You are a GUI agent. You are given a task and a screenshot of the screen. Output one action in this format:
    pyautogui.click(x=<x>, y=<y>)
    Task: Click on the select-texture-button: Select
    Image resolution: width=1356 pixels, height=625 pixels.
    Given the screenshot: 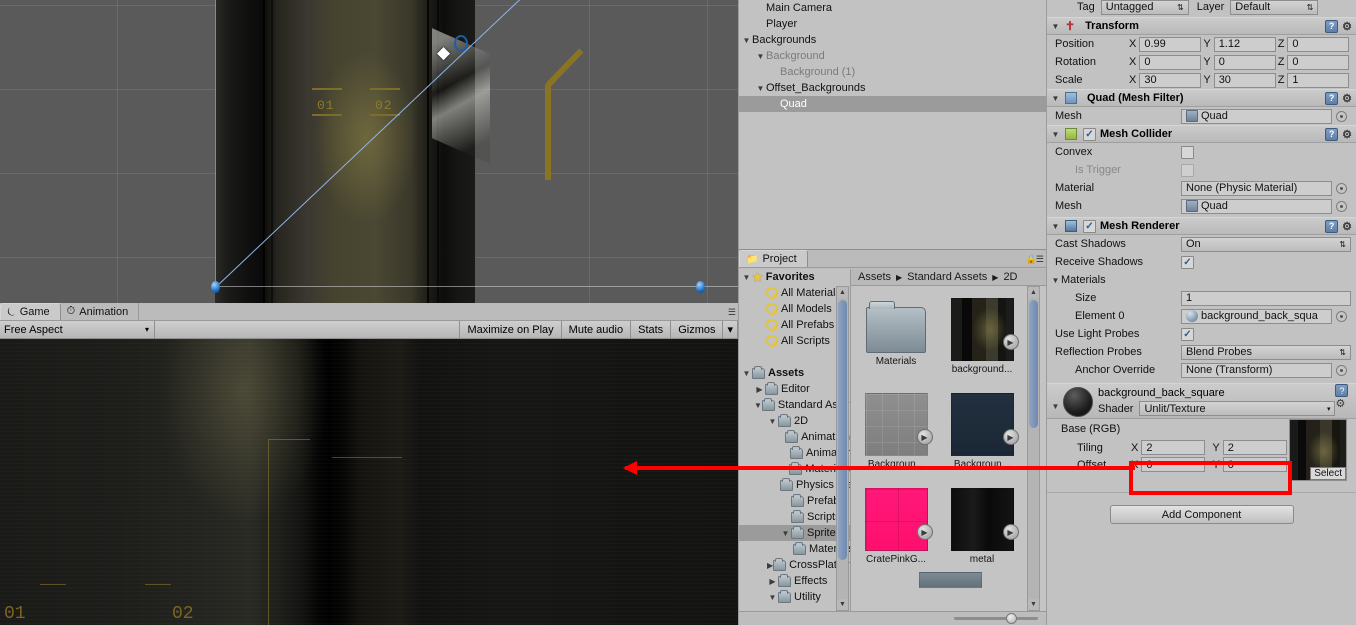 What is the action you would take?
    pyautogui.click(x=1328, y=473)
    